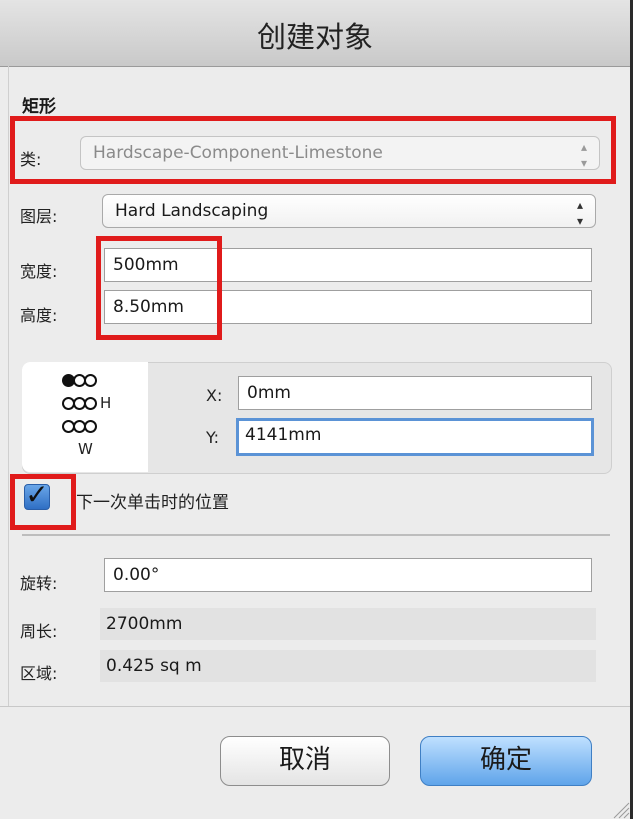 The height and width of the screenshot is (819, 636). What do you see at coordinates (348, 666) in the screenshot?
I see `area-value: 0.425 sq m` at bounding box center [348, 666].